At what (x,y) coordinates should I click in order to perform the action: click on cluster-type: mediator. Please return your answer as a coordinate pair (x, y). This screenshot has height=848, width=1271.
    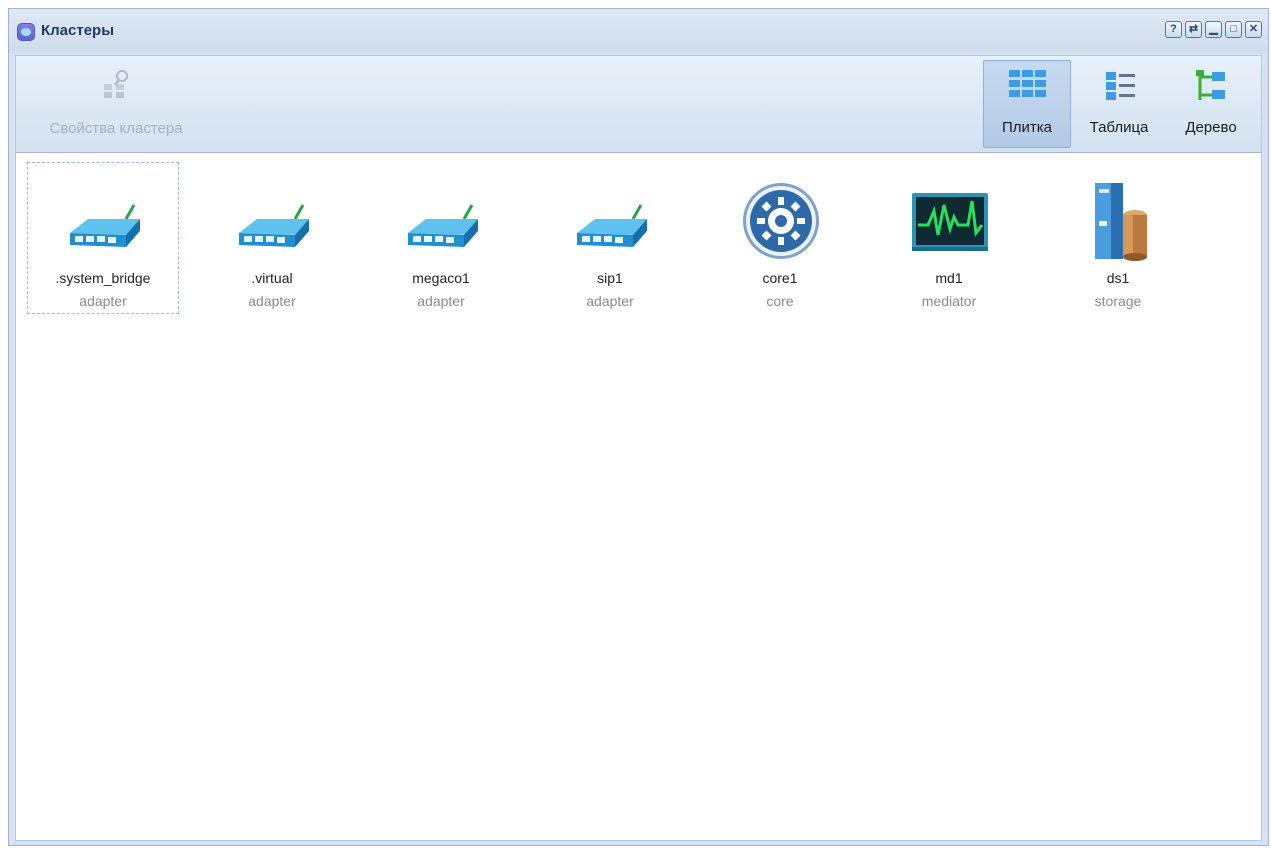
    Looking at the image, I should click on (949, 301).